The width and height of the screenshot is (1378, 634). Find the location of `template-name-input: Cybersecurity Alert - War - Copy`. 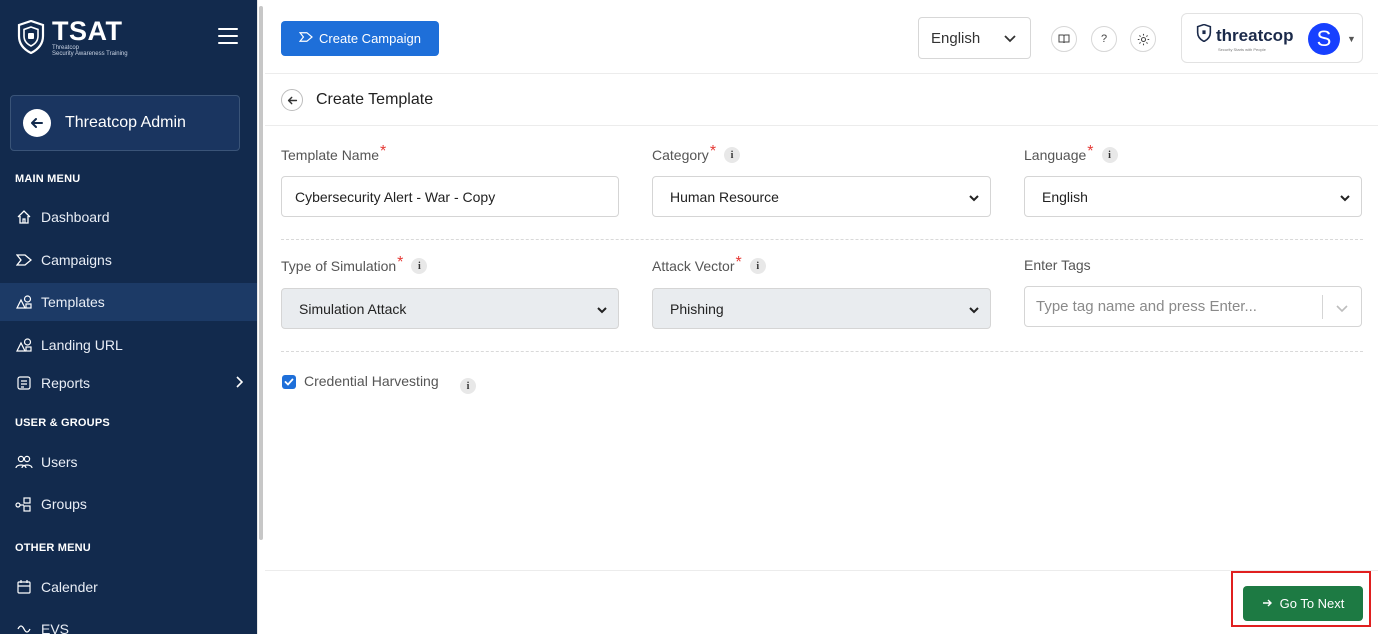

template-name-input: Cybersecurity Alert - War - Copy is located at coordinates (450, 196).